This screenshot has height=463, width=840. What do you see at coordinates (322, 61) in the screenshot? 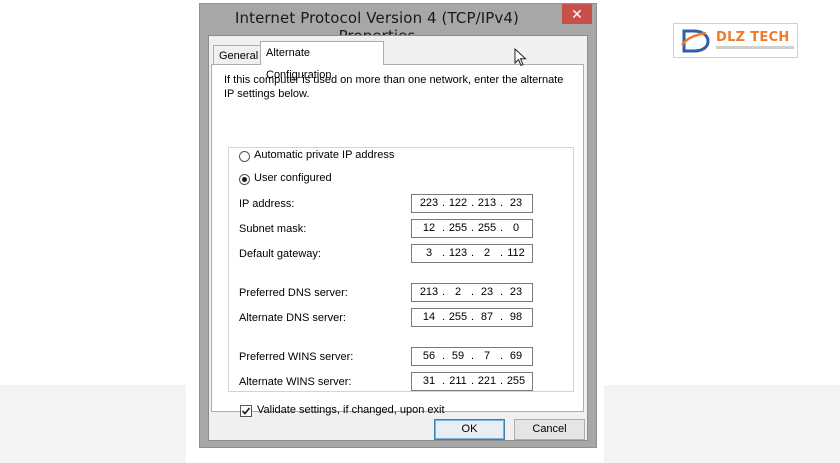
I see `tab-alternate-configuration: Alternate Configuration` at bounding box center [322, 61].